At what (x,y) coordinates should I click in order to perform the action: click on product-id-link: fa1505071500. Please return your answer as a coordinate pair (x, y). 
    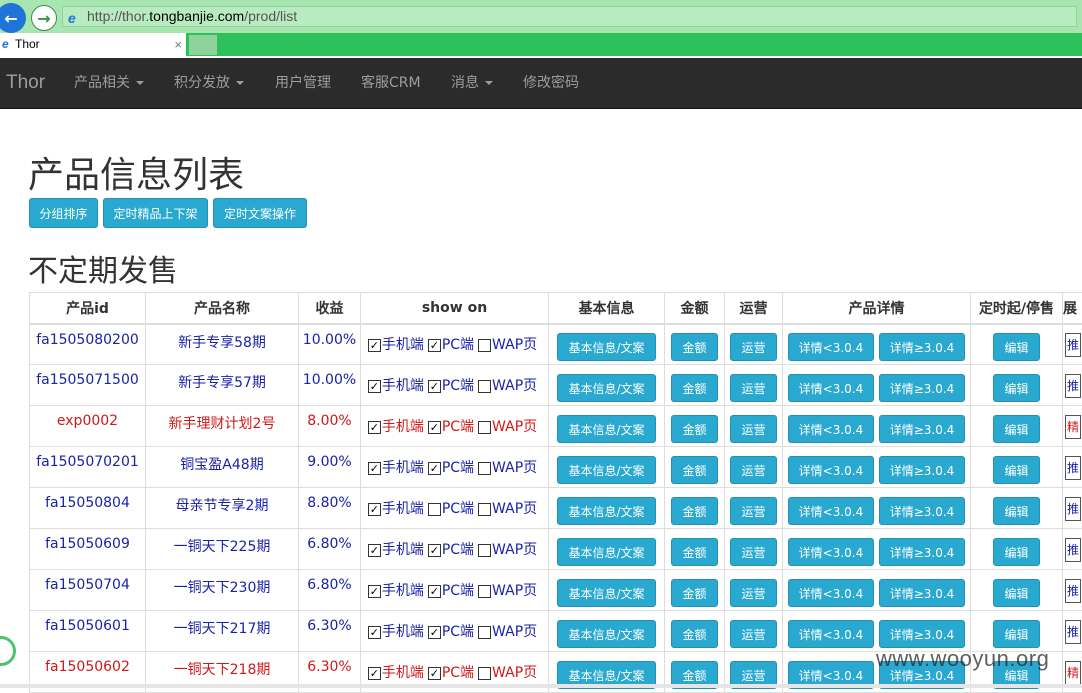
    Looking at the image, I should click on (88, 385).